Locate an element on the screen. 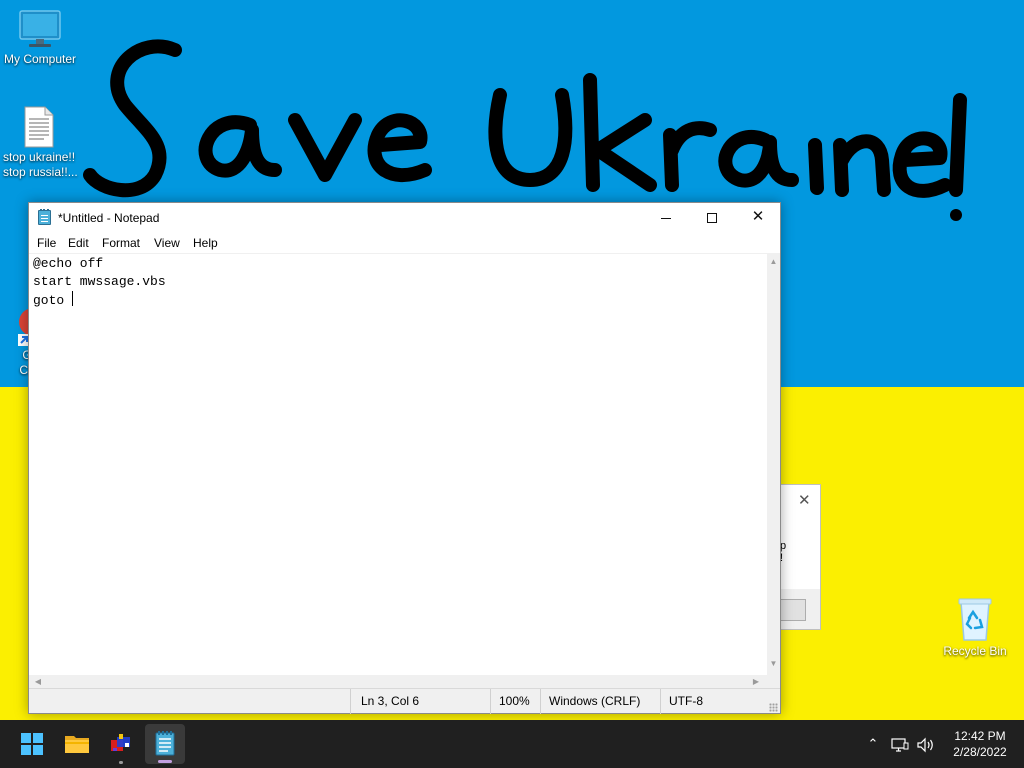 The width and height of the screenshot is (1024, 768). file-explorer-icon is located at coordinates (77, 744).